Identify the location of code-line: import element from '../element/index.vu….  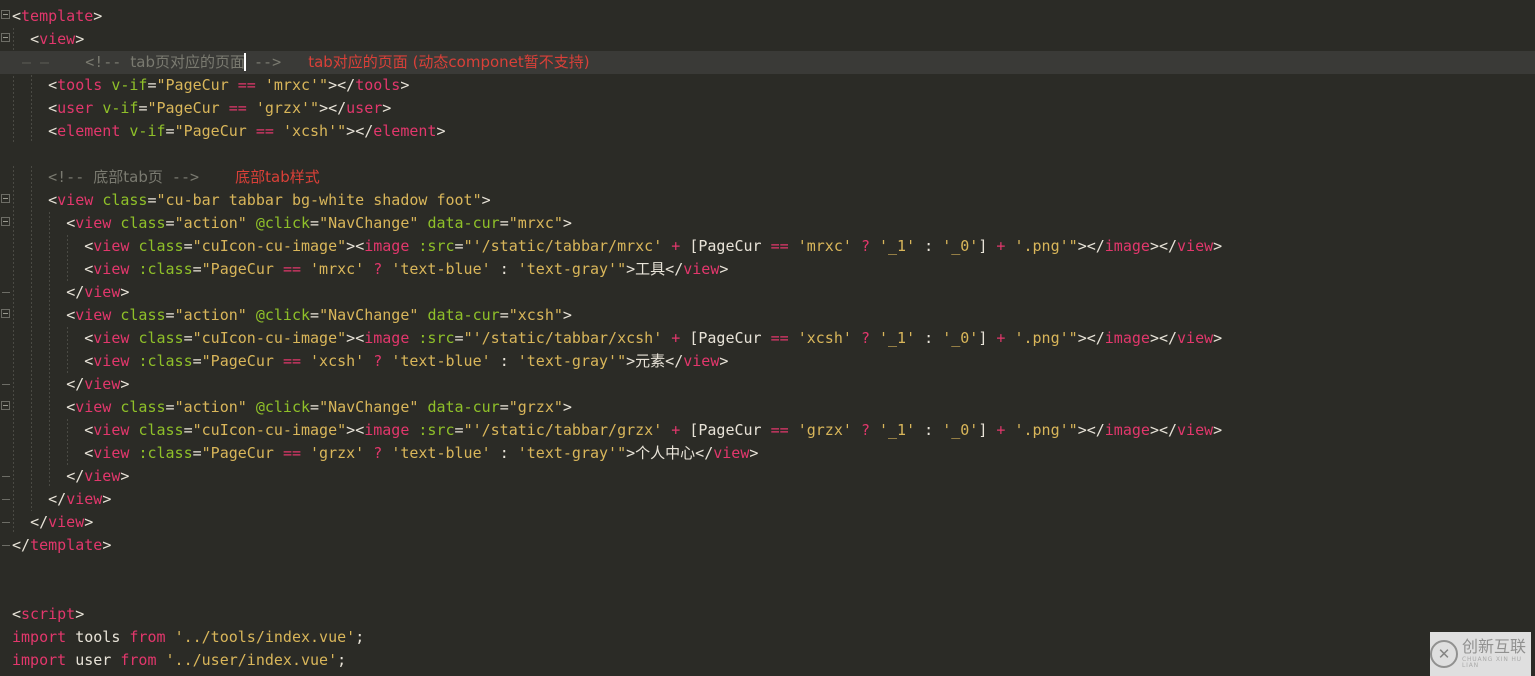
(767, 674).